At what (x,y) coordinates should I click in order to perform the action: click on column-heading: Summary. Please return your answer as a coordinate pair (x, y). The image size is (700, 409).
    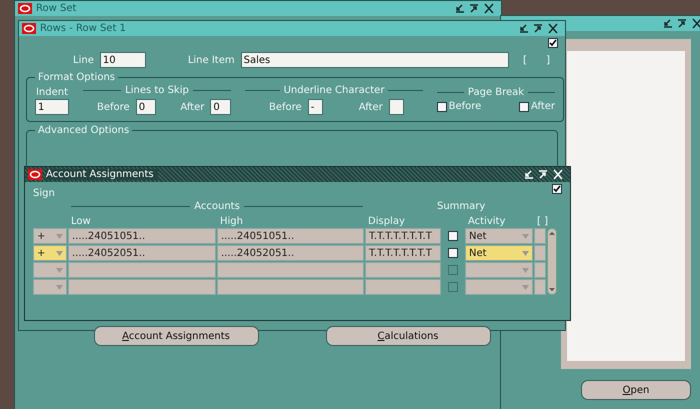
    Looking at the image, I should click on (461, 206).